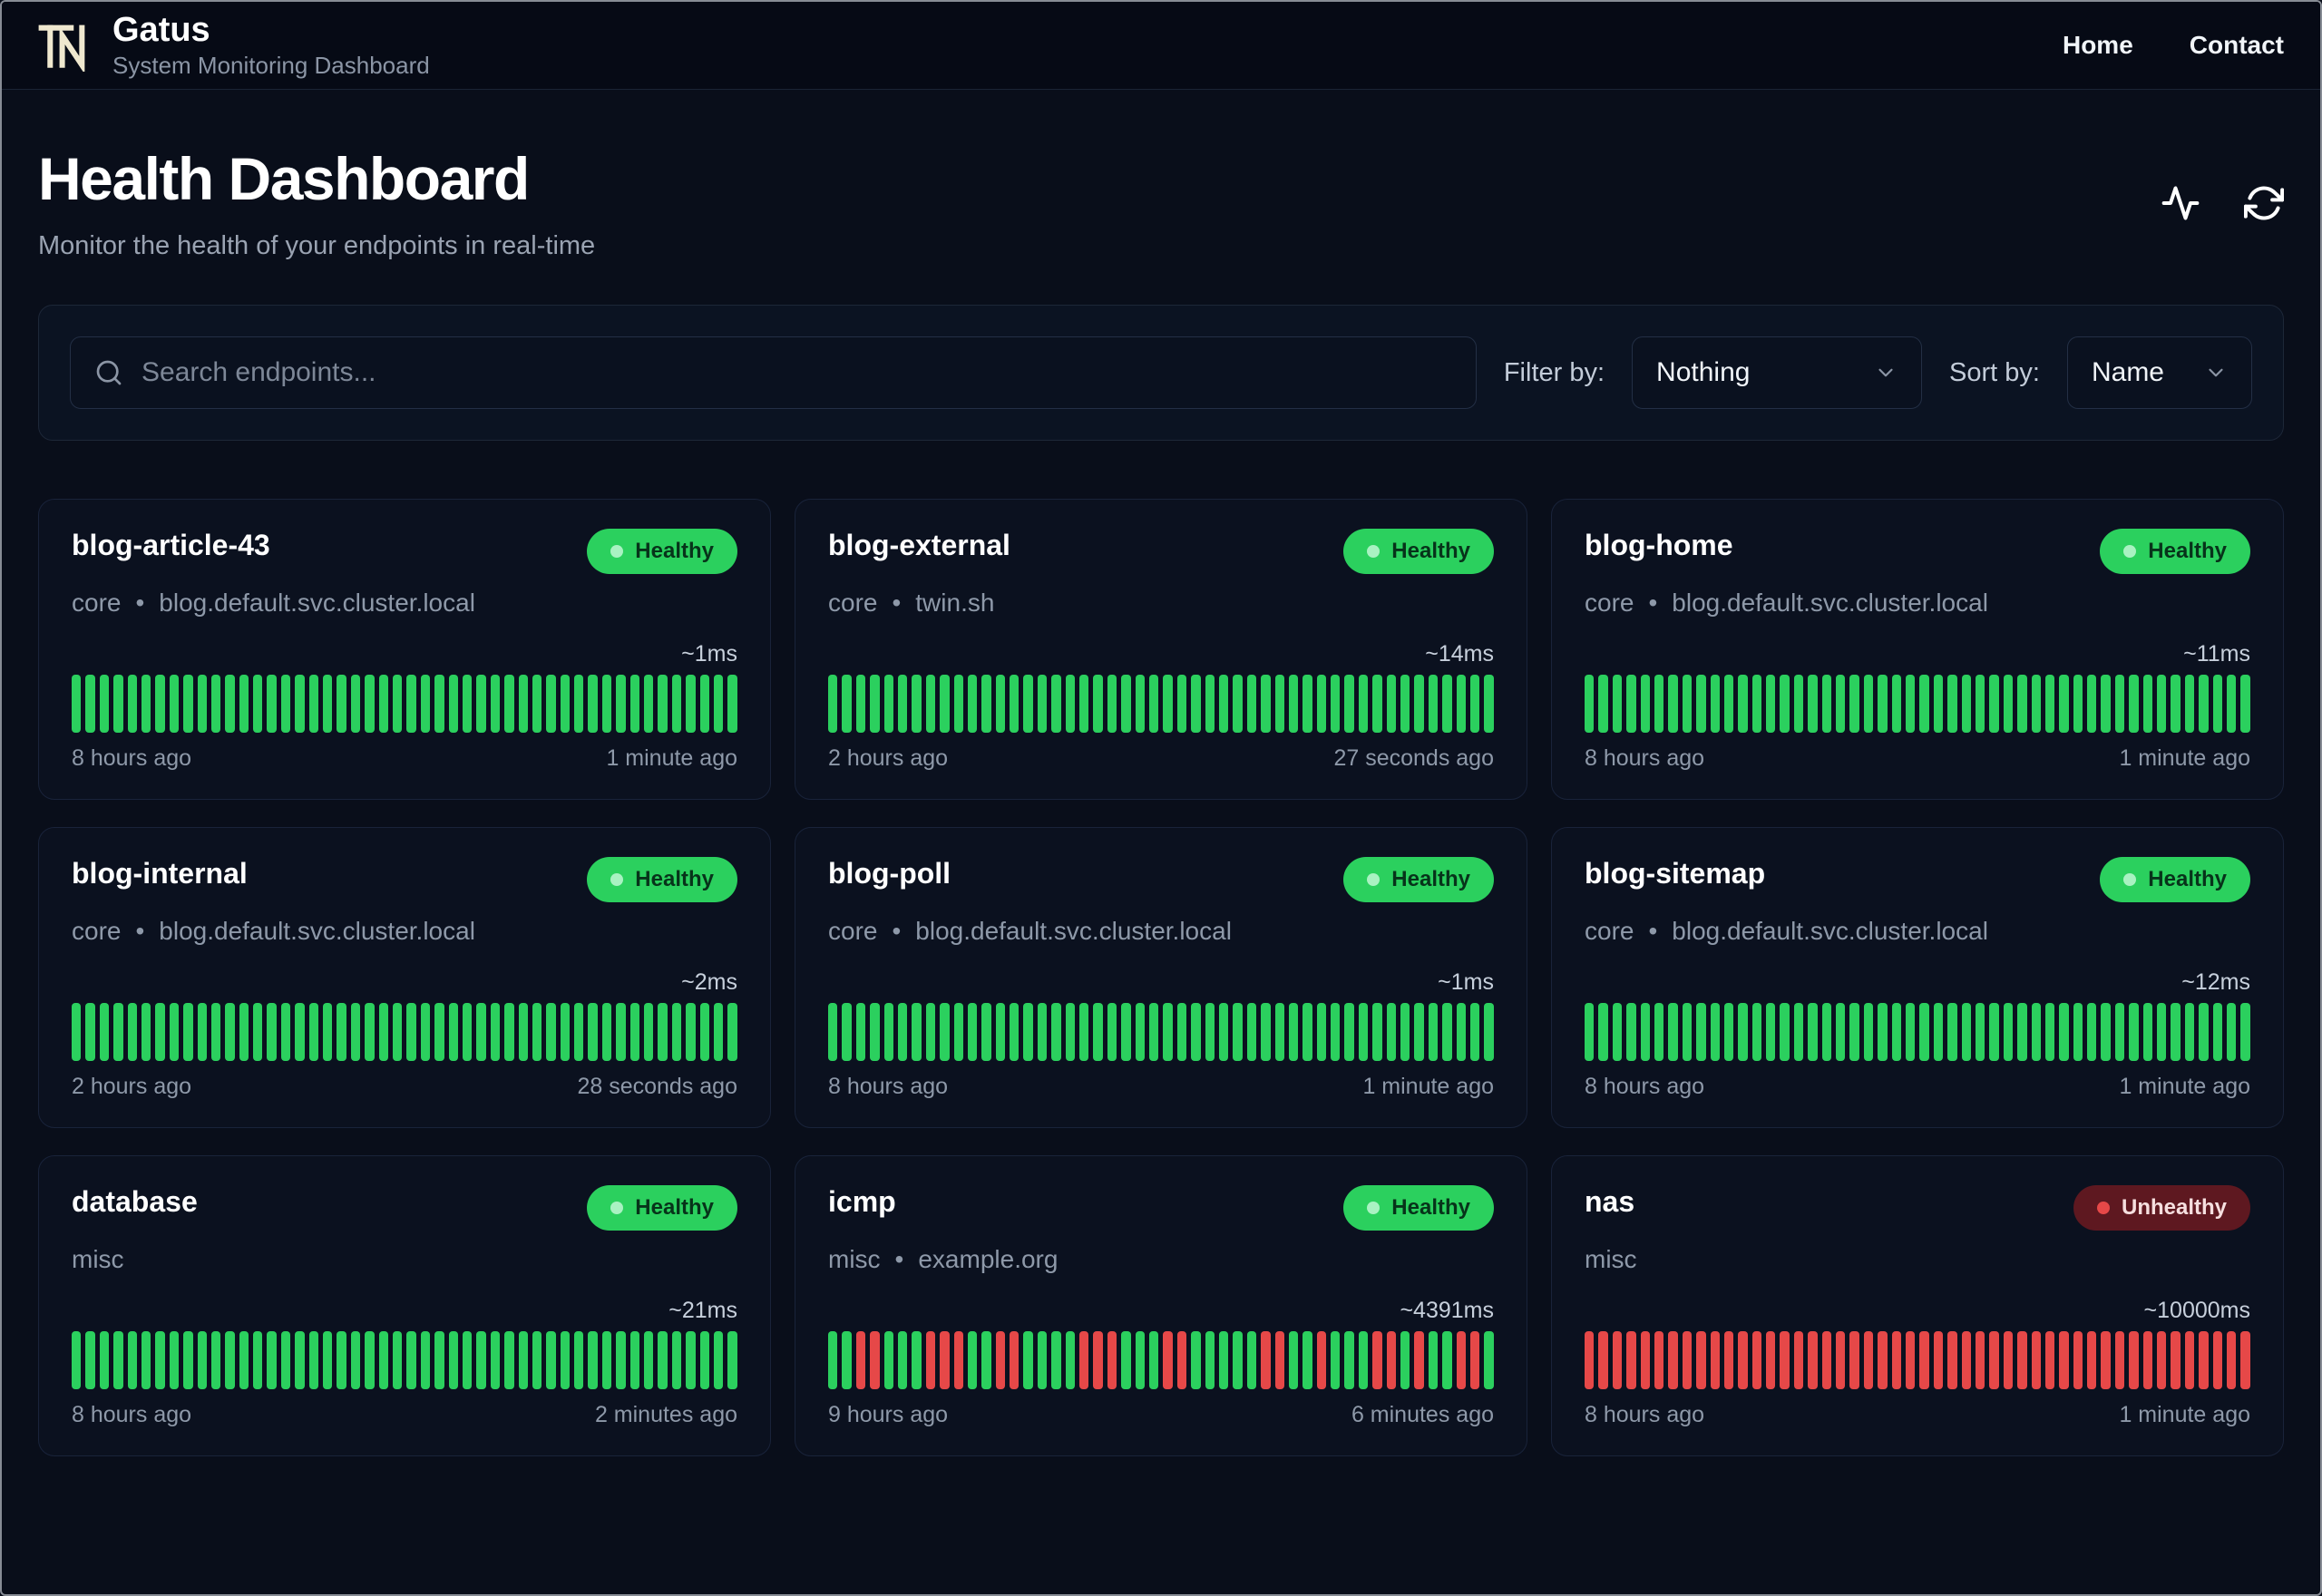 This screenshot has width=2322, height=1596. I want to click on search-input, so click(796, 372).